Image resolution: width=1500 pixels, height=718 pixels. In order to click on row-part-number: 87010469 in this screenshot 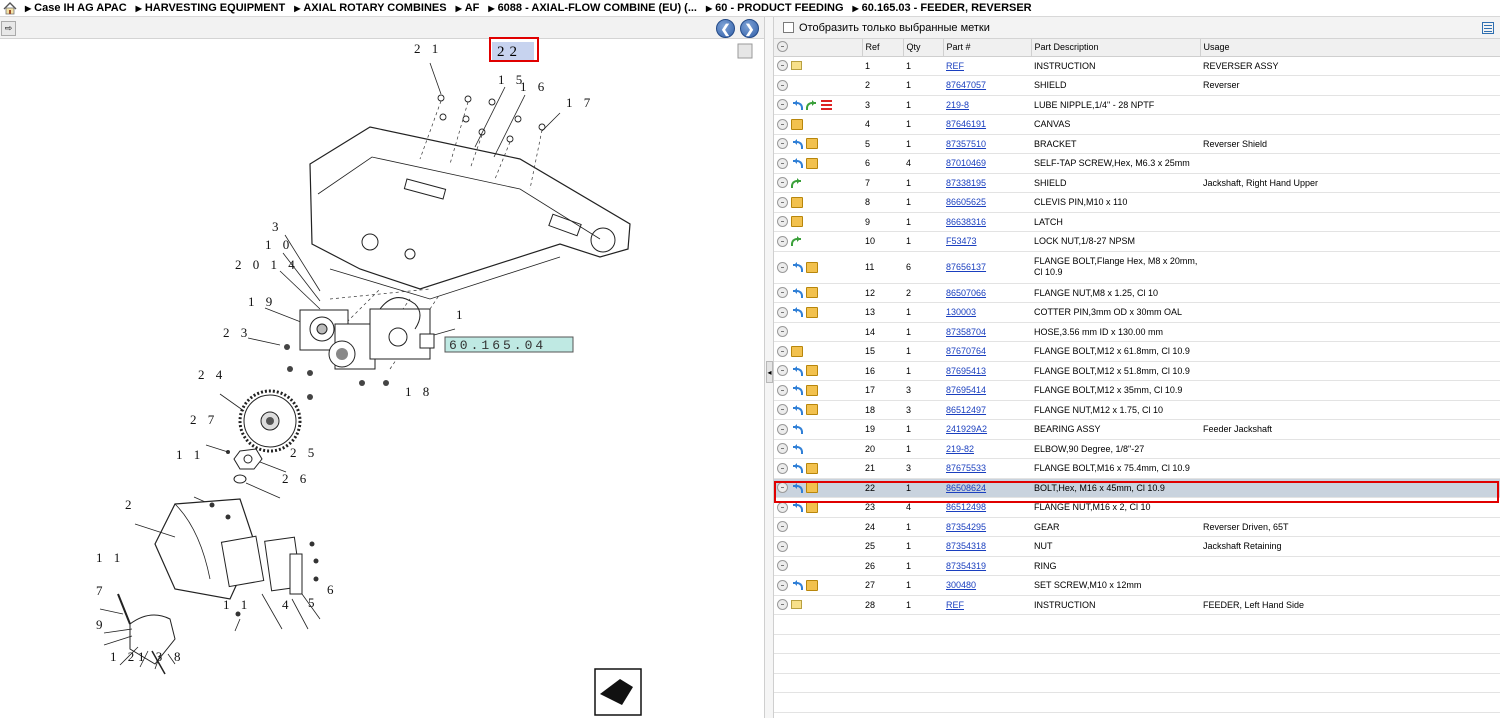, I will do `click(987, 163)`.